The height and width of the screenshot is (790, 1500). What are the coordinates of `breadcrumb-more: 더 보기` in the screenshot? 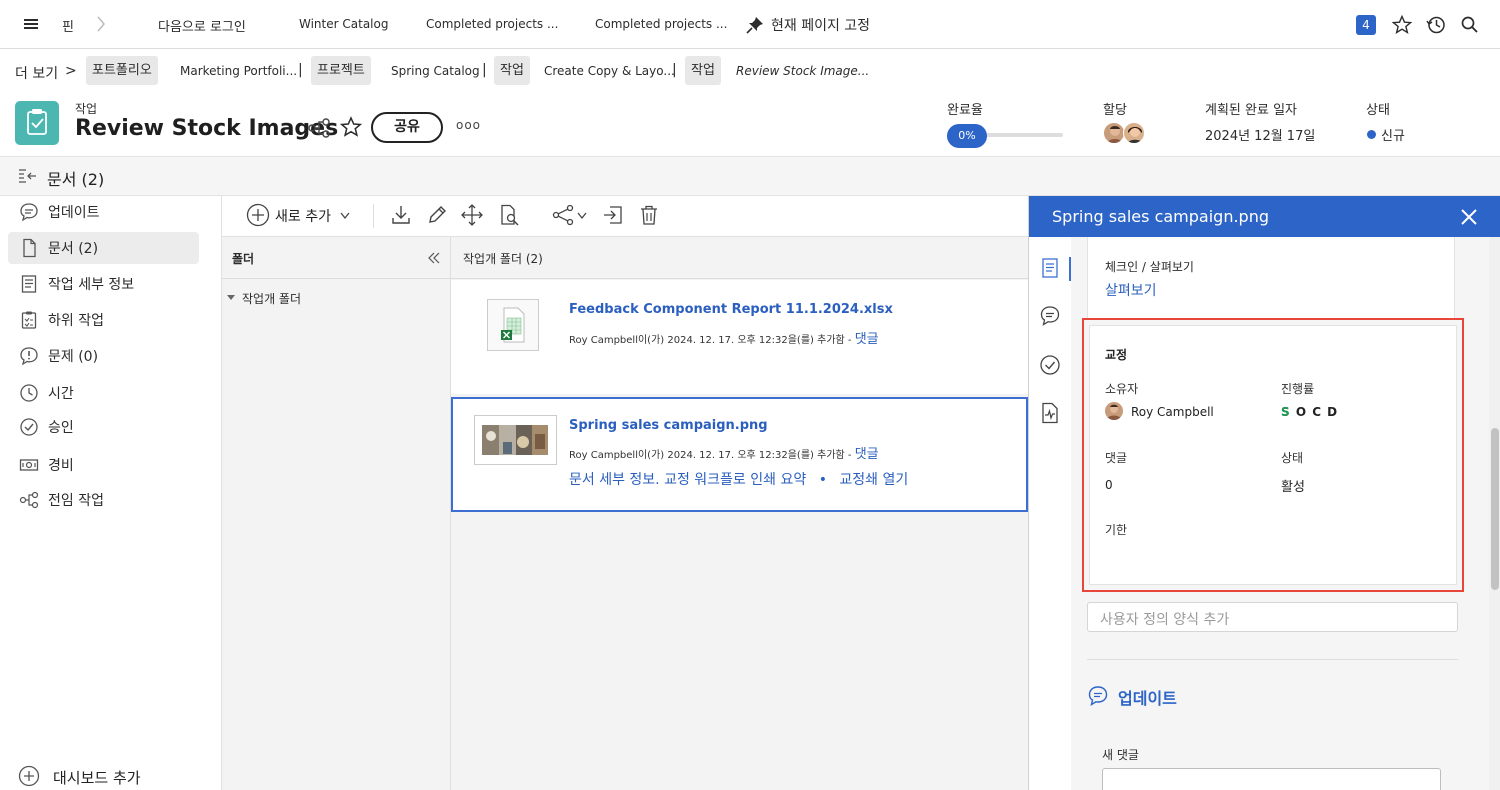 It's located at (36, 73).